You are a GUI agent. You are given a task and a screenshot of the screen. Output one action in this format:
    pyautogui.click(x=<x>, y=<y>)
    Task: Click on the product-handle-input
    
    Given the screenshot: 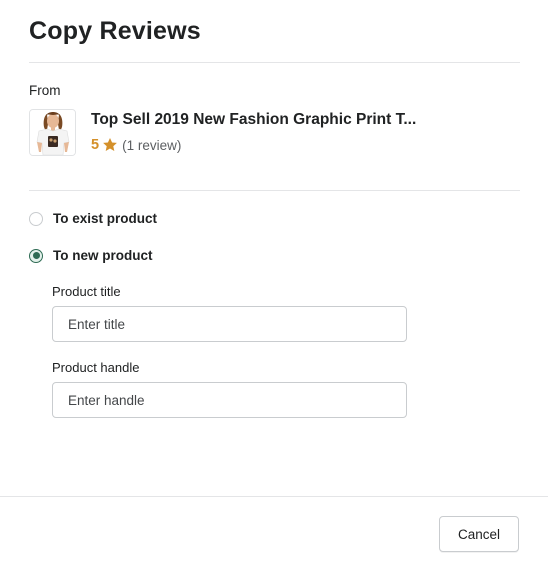 What is the action you would take?
    pyautogui.click(x=229, y=400)
    